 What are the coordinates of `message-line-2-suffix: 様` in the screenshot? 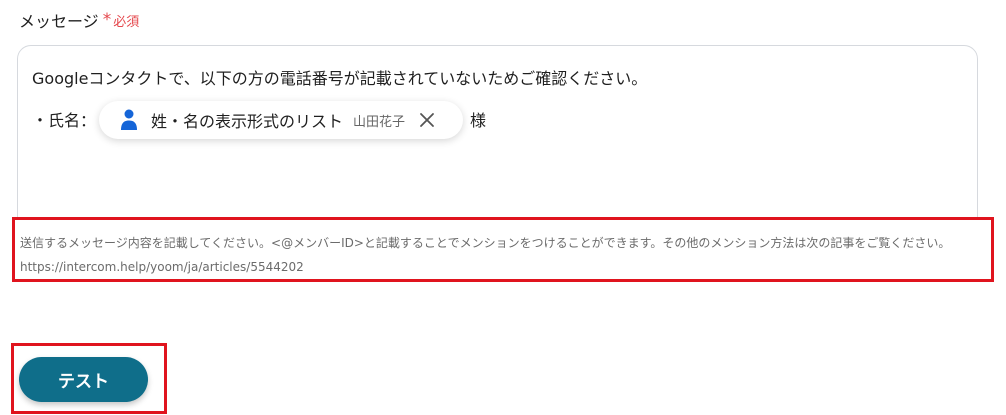 It's located at (478, 120).